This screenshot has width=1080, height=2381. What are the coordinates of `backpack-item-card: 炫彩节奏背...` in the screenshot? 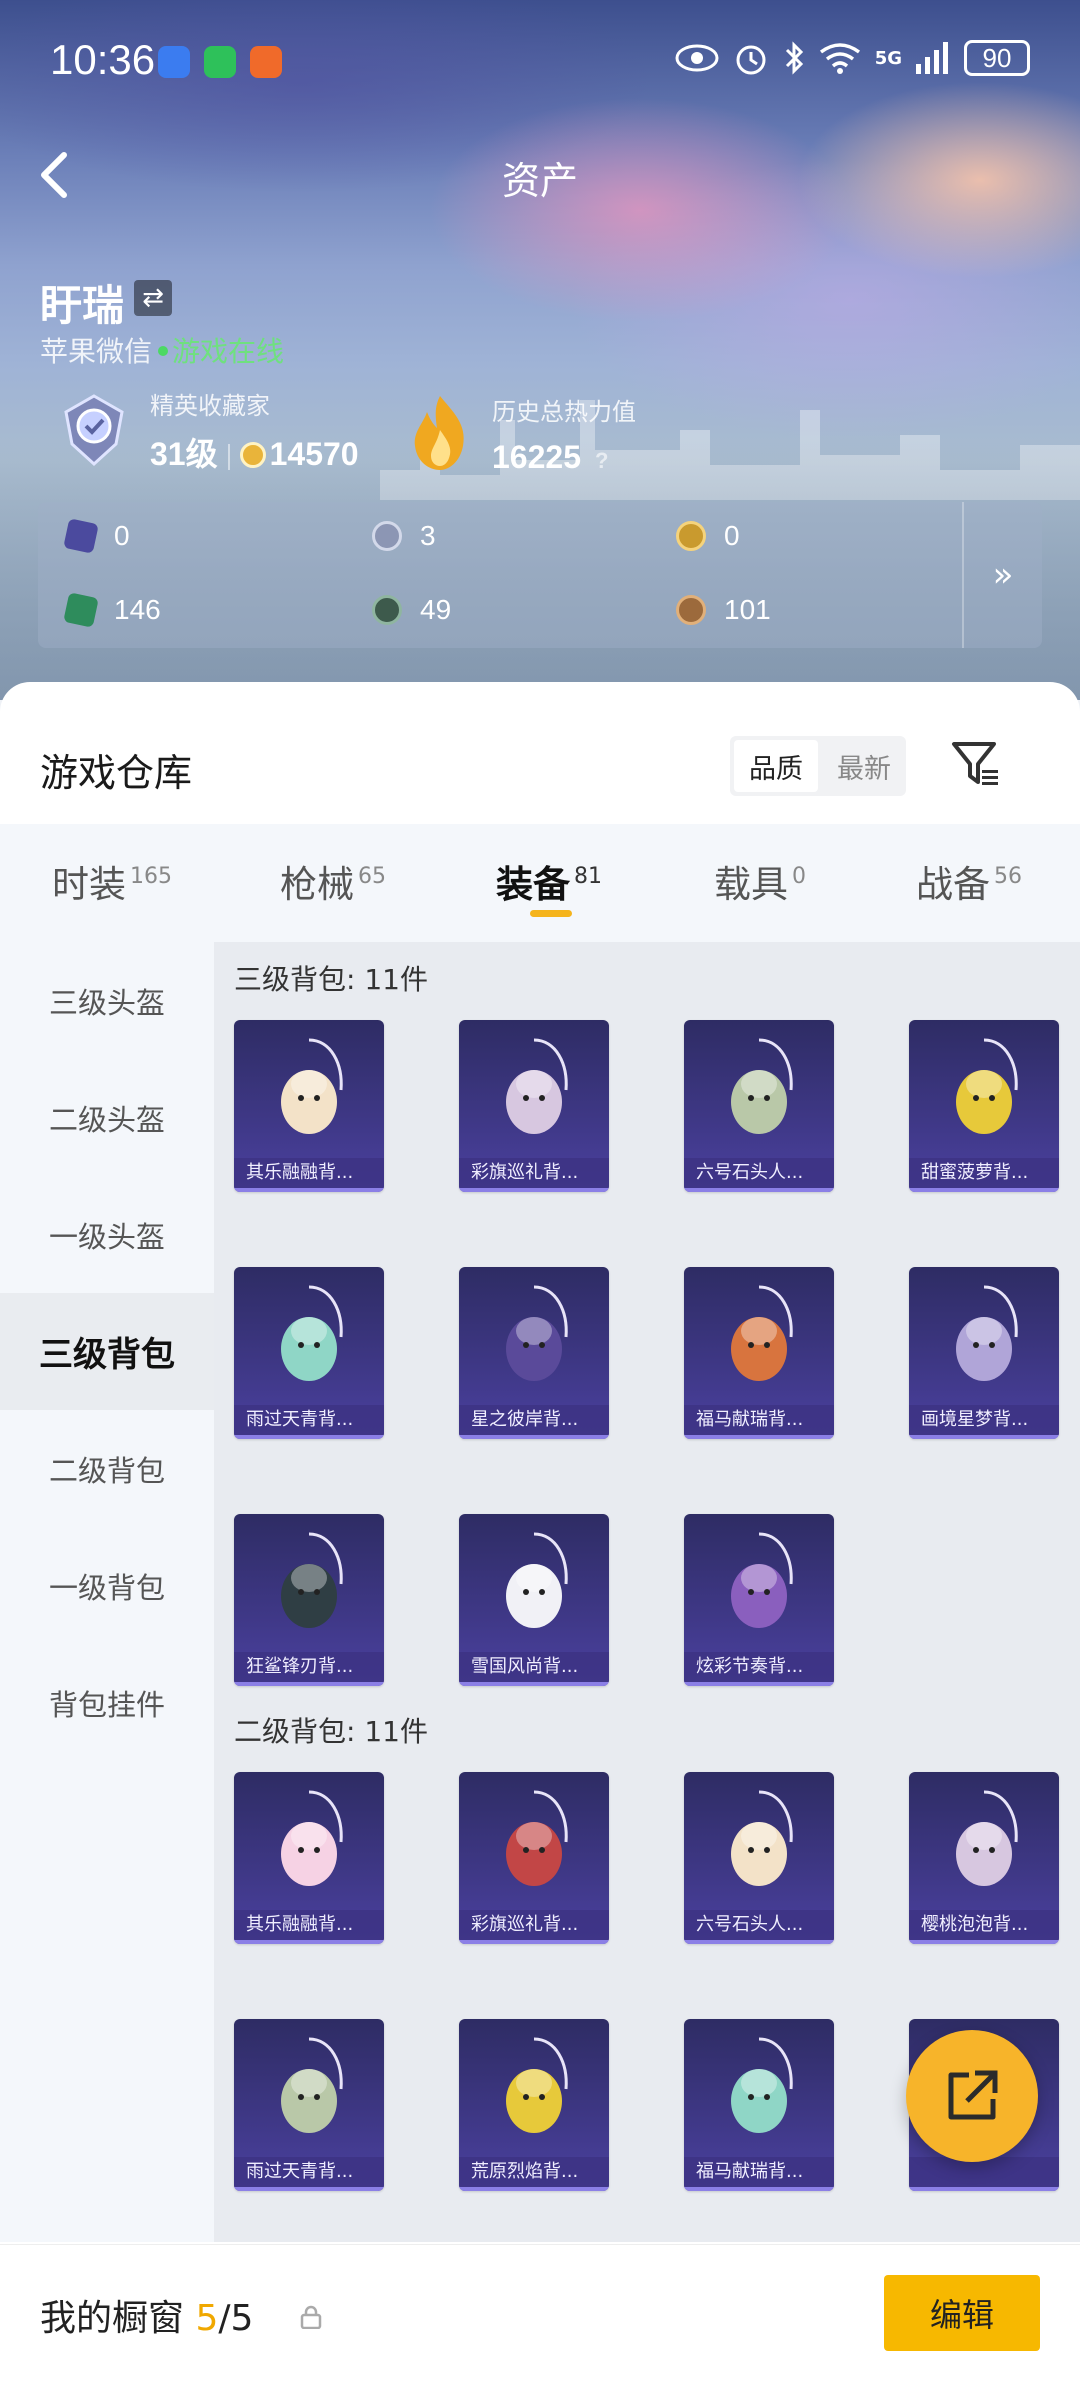 It's located at (759, 1600).